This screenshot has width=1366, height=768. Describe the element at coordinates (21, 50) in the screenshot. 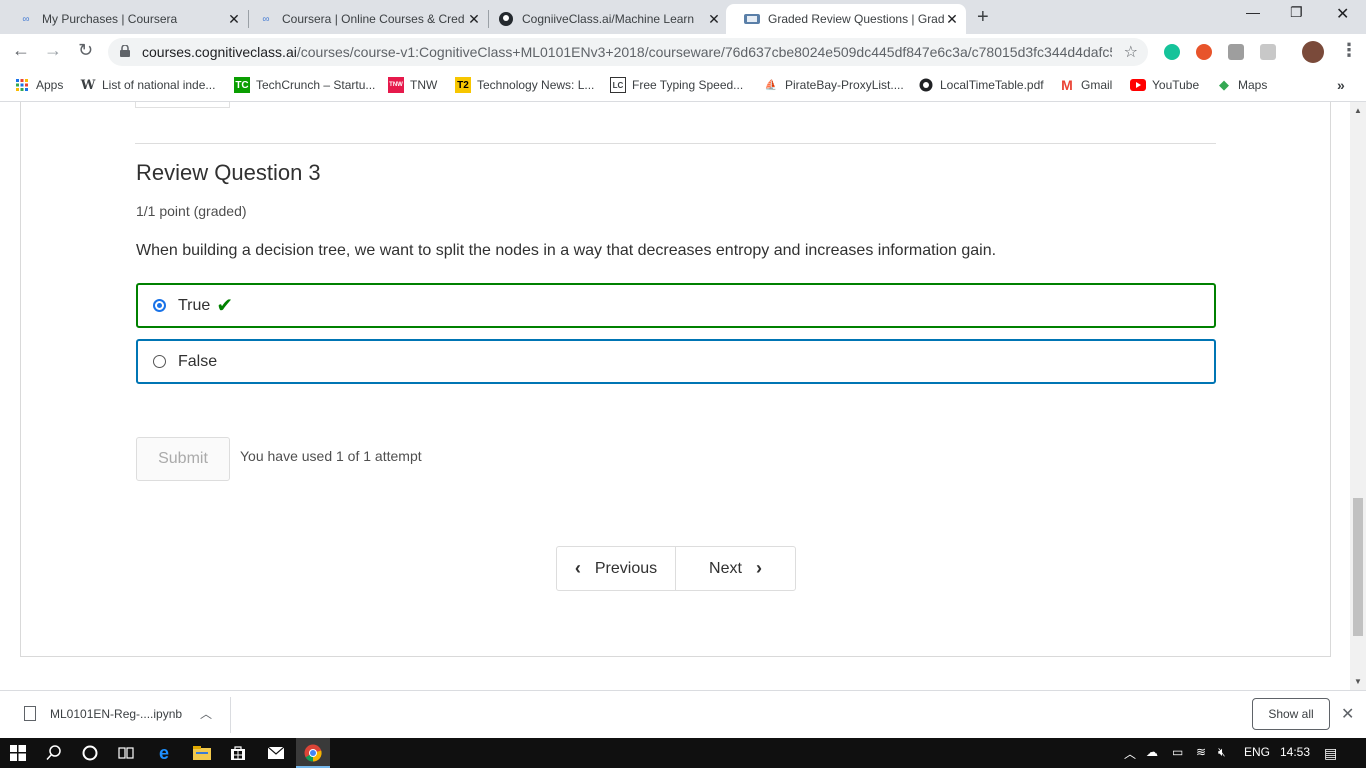

I see `back-arrow-icon: ←` at that location.